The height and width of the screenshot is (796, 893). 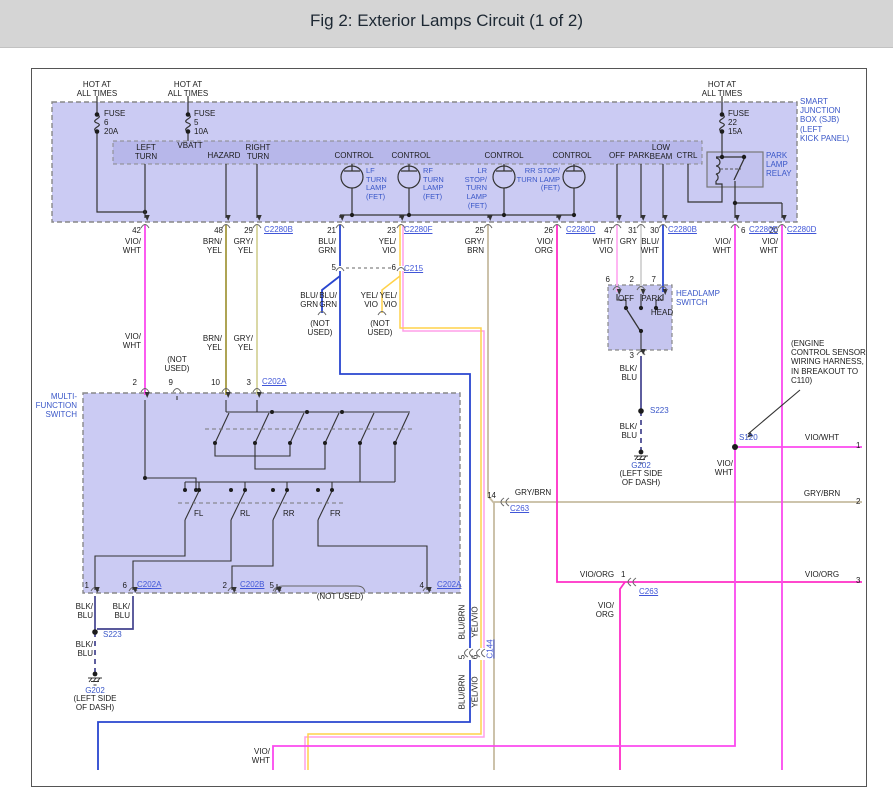 I want to click on edge-pin-3: 3, so click(x=858, y=580).